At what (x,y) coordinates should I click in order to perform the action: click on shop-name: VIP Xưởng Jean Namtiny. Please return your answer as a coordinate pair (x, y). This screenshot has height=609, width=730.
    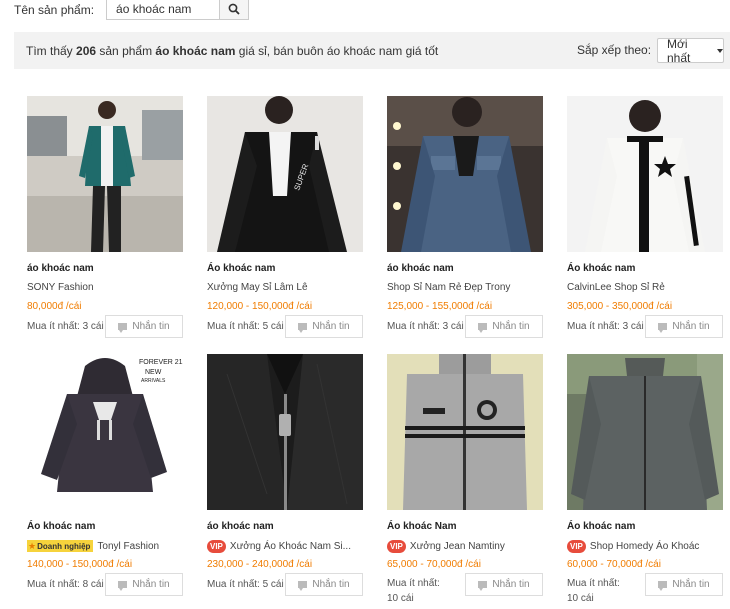
    Looking at the image, I should click on (446, 546).